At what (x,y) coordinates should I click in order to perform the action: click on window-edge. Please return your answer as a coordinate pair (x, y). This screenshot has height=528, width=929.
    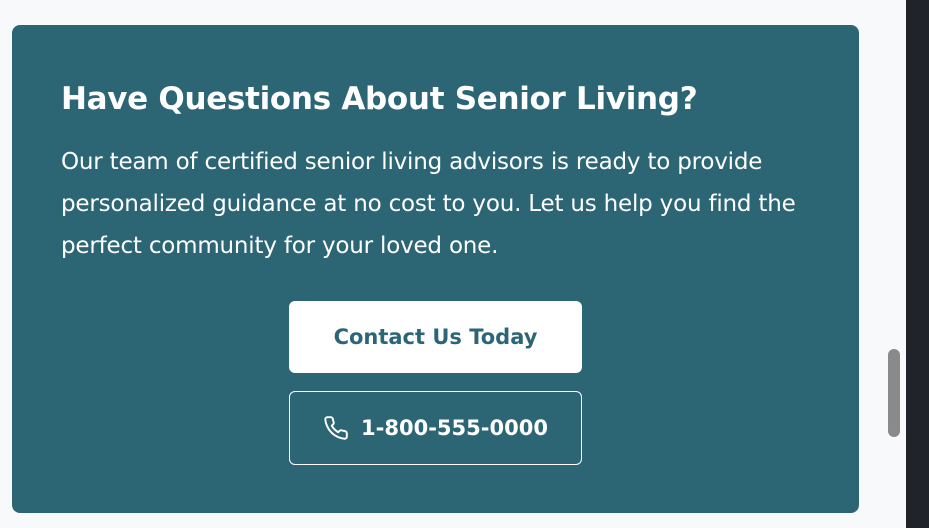
    Looking at the image, I should click on (917, 264).